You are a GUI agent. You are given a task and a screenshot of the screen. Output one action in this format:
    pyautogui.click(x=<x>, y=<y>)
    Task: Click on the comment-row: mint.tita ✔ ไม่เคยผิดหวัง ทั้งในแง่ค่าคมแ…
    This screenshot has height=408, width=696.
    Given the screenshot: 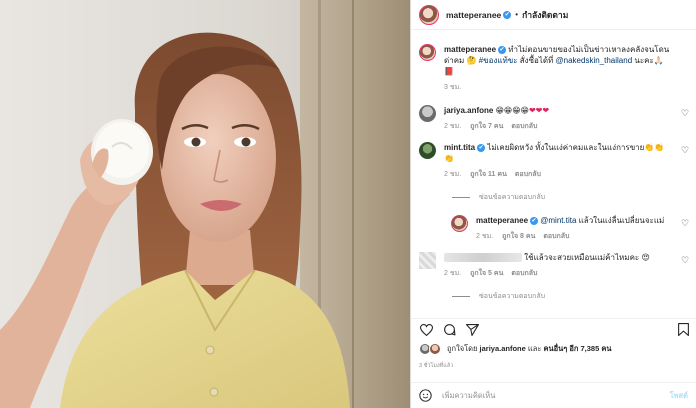 What is the action you would take?
    pyautogui.click(x=553, y=161)
    